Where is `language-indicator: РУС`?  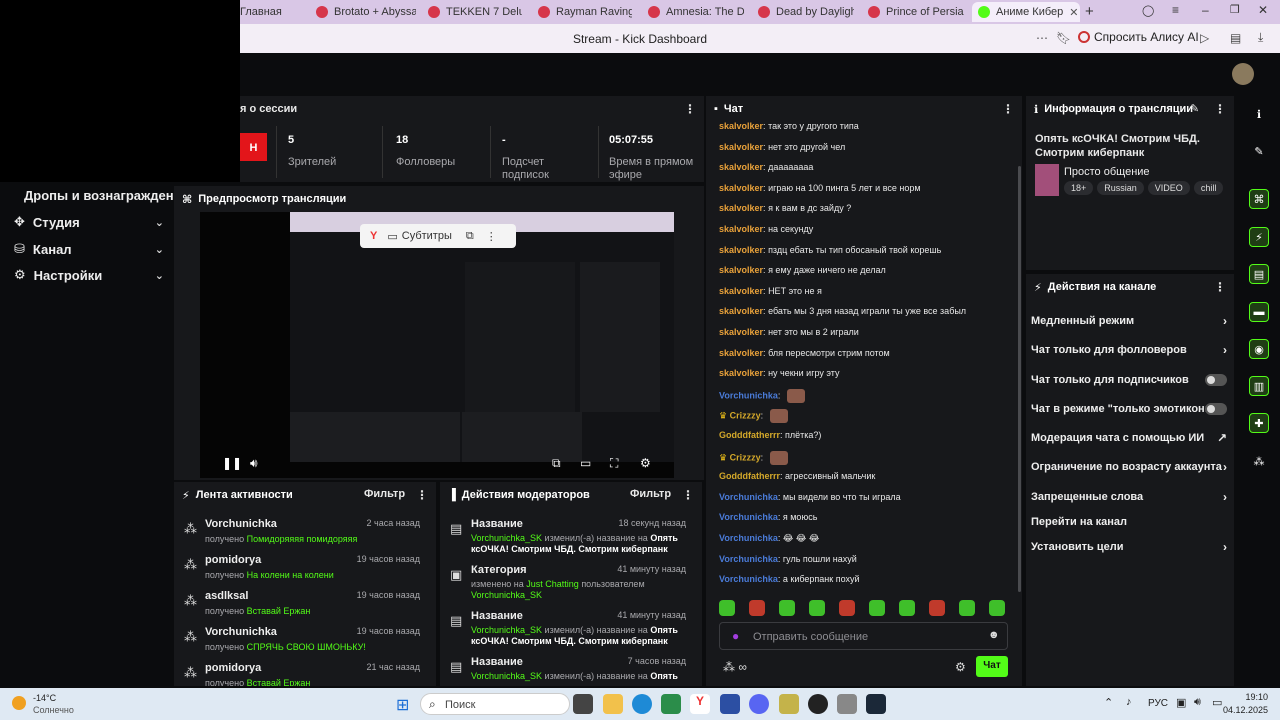
language-indicator: РУС is located at coordinates (1158, 703).